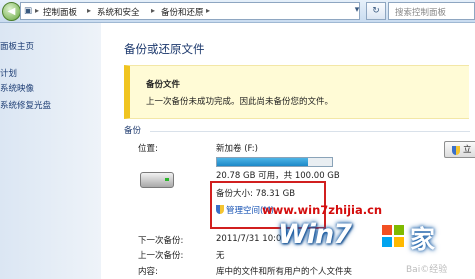  Describe the element at coordinates (148, 272) in the screenshot. I see `content-label: 内容:` at that location.